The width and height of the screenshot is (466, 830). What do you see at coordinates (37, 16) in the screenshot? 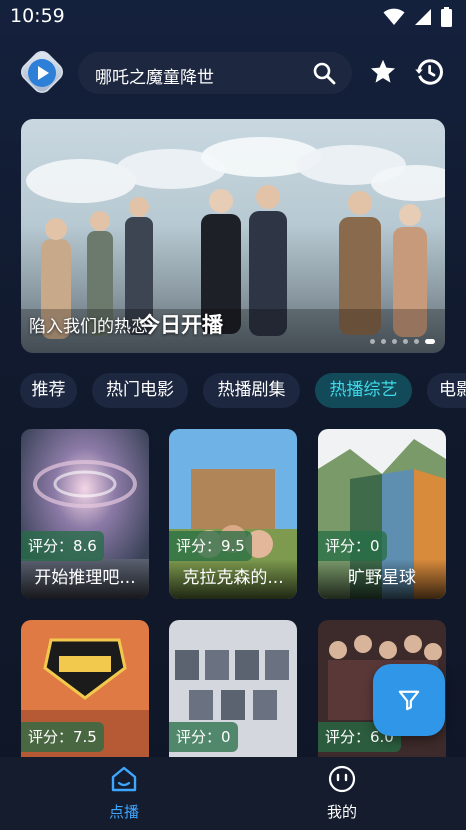
I see `status-time: 10:59` at bounding box center [37, 16].